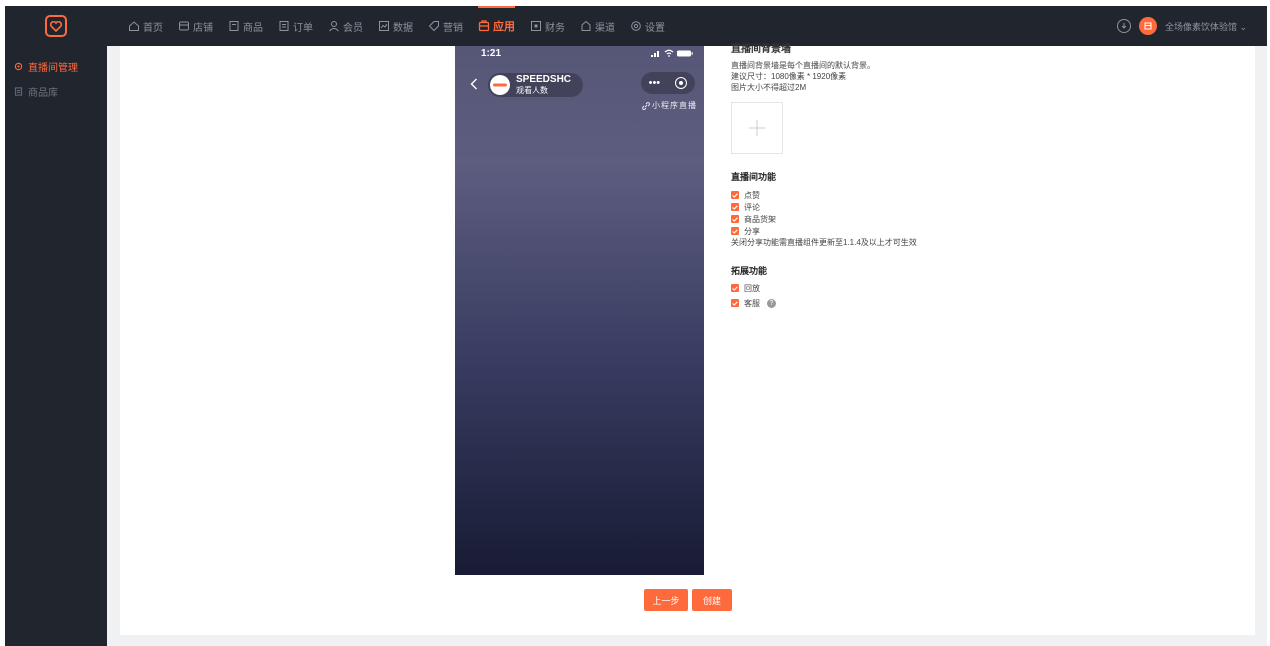 This screenshot has height=646, width=1270. What do you see at coordinates (646, 105) in the screenshot?
I see `link-icon` at bounding box center [646, 105].